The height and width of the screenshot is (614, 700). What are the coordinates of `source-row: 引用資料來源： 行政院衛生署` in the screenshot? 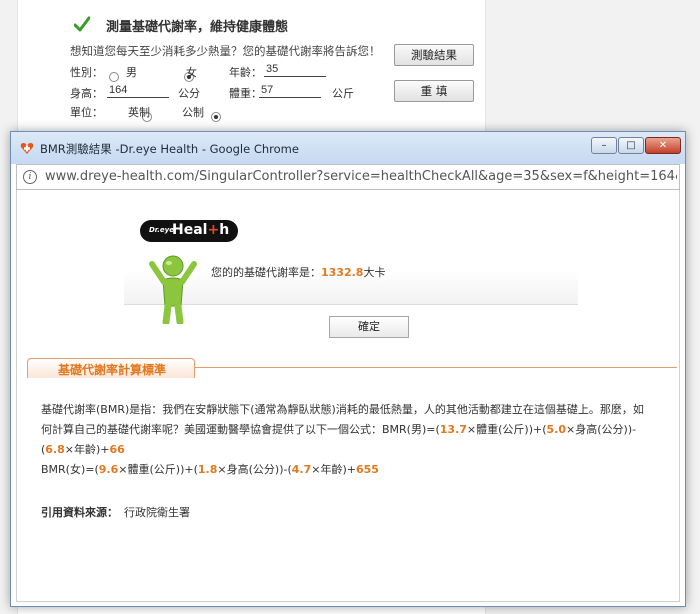 It's located at (115, 512).